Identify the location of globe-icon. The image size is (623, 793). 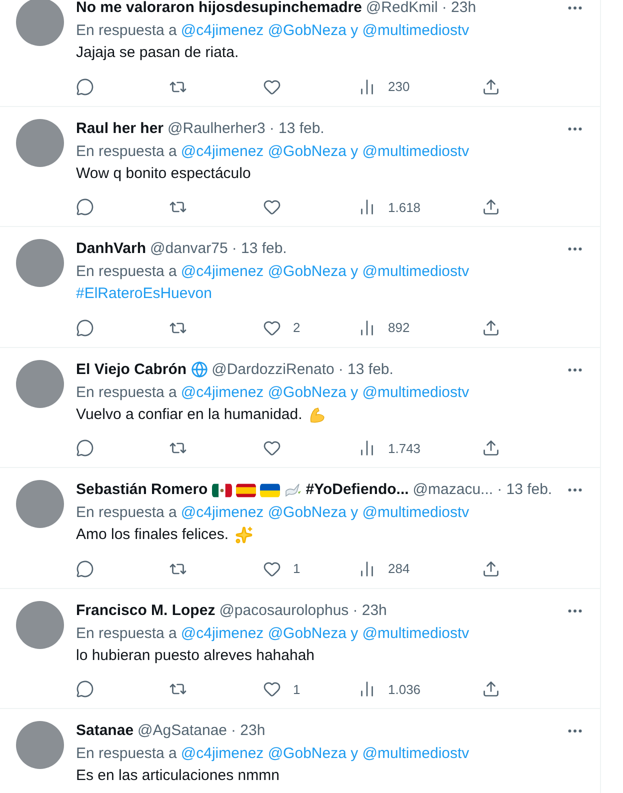
(199, 369).